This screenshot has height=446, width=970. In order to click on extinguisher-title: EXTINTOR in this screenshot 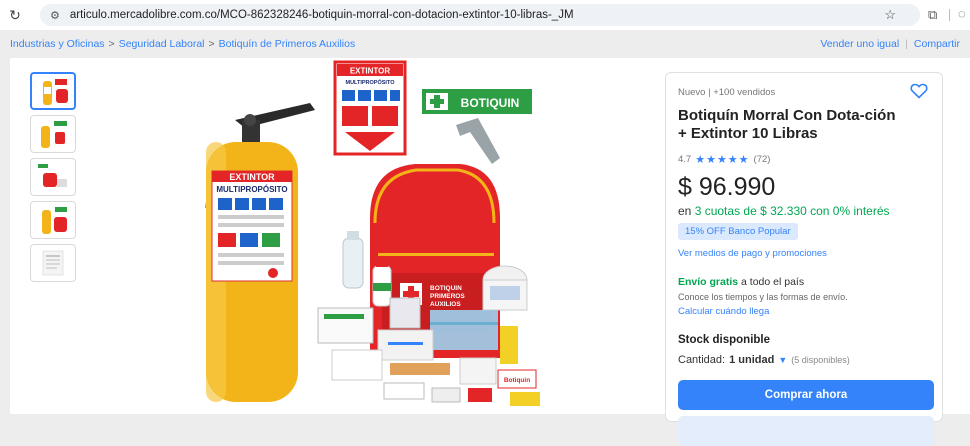, I will do `click(252, 177)`.